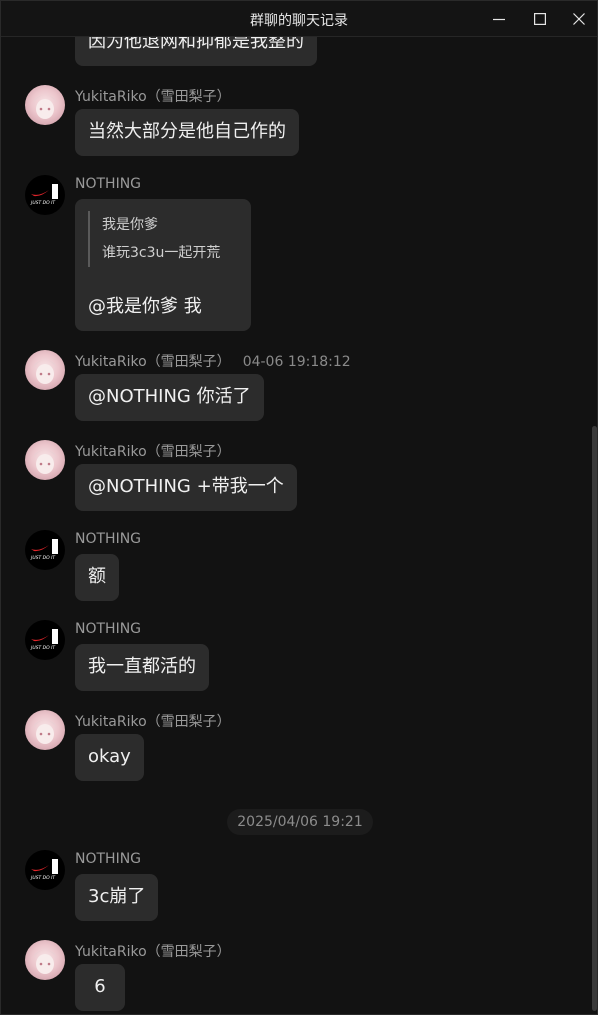  I want to click on scrollbar-thumb, so click(594, 718).